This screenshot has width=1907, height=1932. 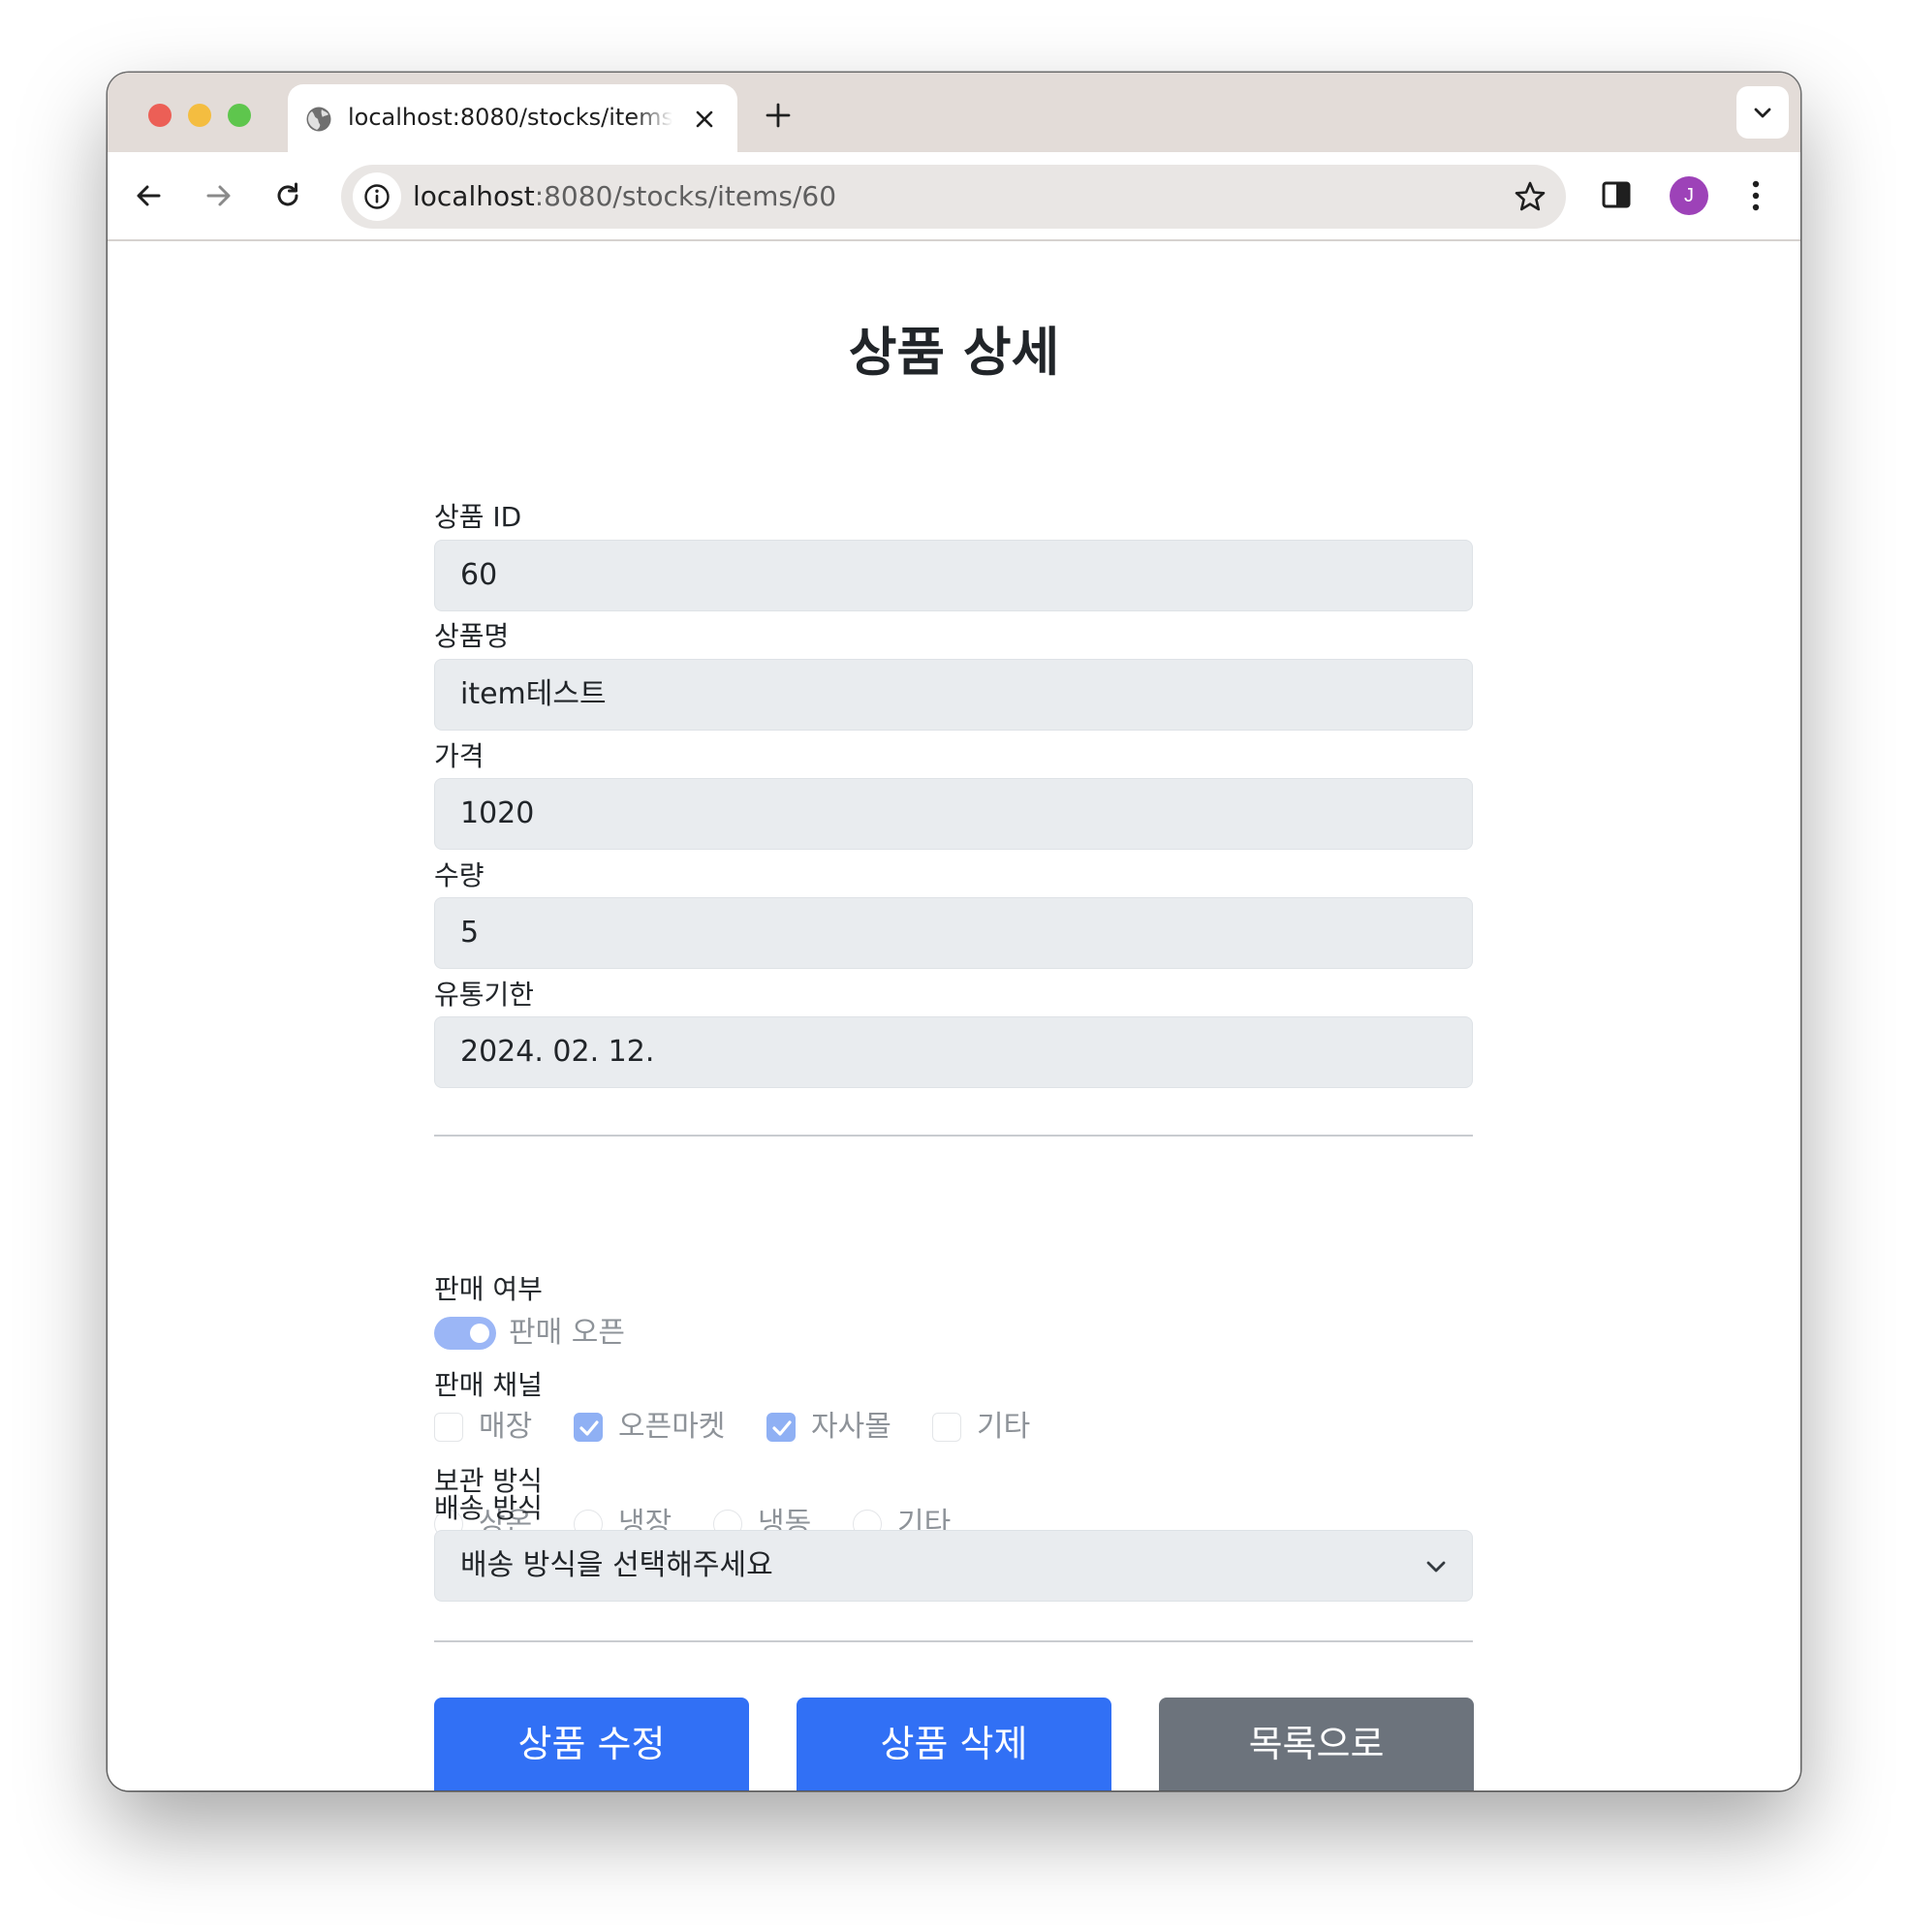 I want to click on item-id-label: 상품 ID, so click(x=478, y=517).